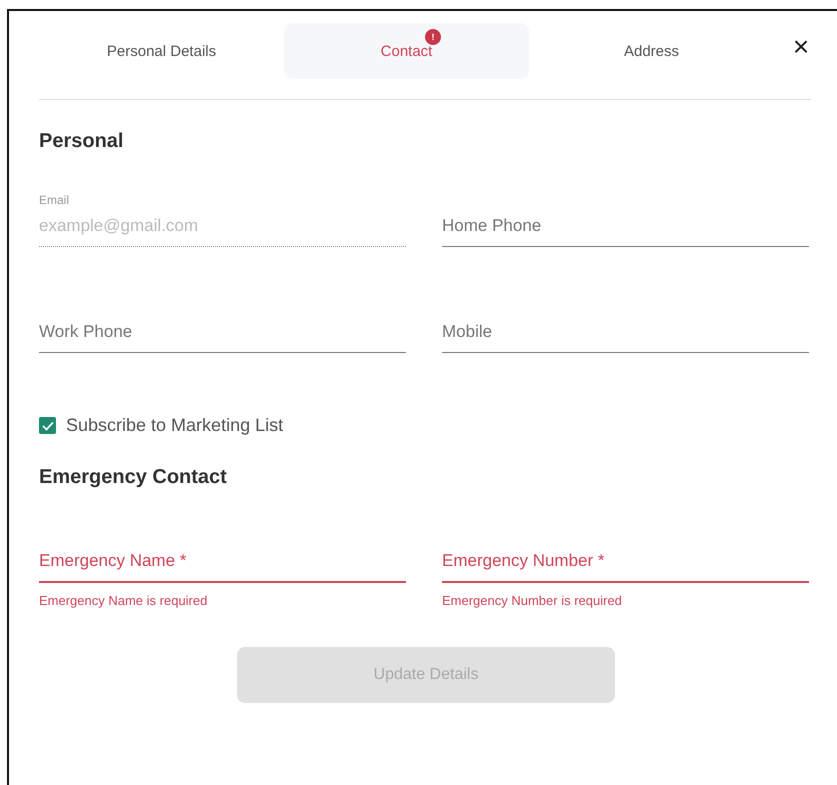 The image size is (837, 785). Describe the element at coordinates (222, 337) in the screenshot. I see `input-field: Work Phone` at that location.